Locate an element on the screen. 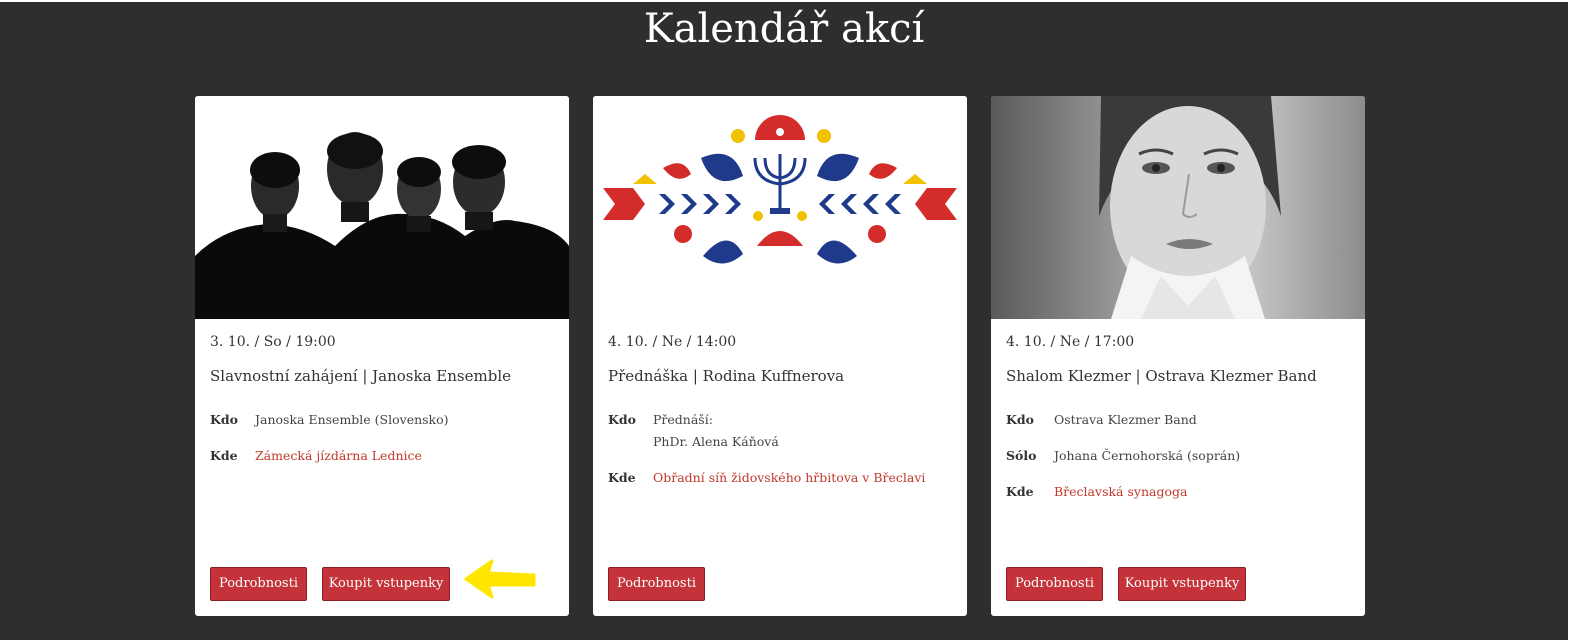  event-date: 4. 10. / Ne / 17:00 is located at coordinates (1070, 342).